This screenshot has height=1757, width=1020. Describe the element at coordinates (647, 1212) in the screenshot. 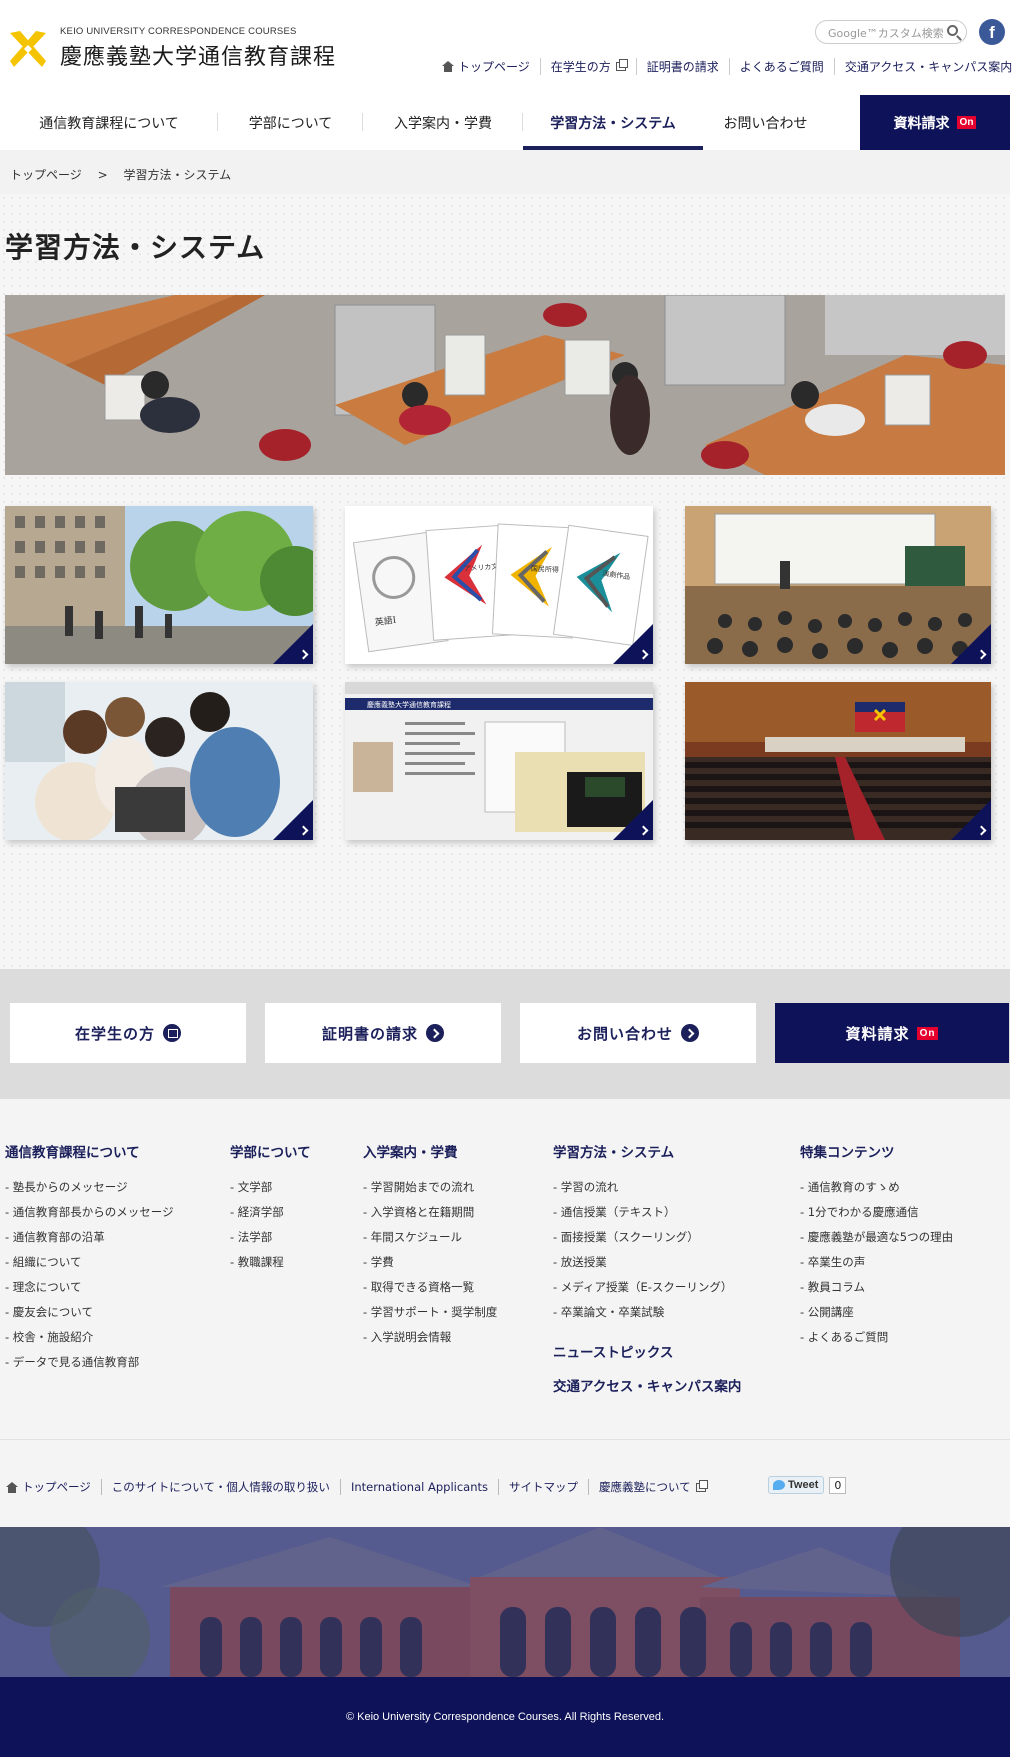

I see `sitemap-link: - 通信授業（テキスト）` at that location.